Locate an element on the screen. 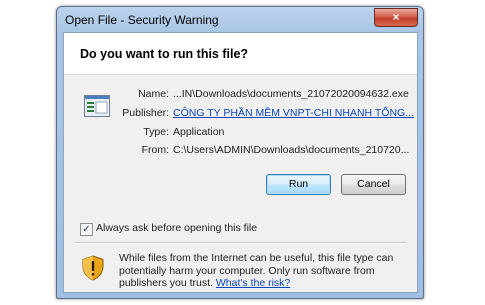 This screenshot has height=305, width=485. window-title: Open File - Security Warning is located at coordinates (142, 20).